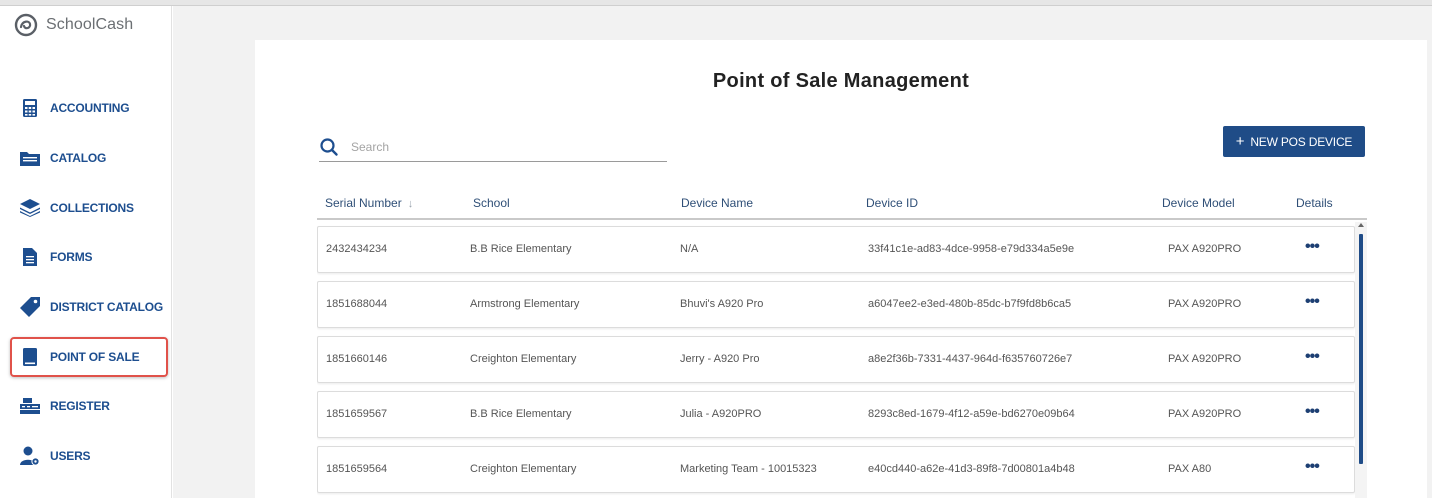 The height and width of the screenshot is (498, 1432). Describe the element at coordinates (80, 406) in the screenshot. I see `sidebar-item-label: REGISTER` at that location.